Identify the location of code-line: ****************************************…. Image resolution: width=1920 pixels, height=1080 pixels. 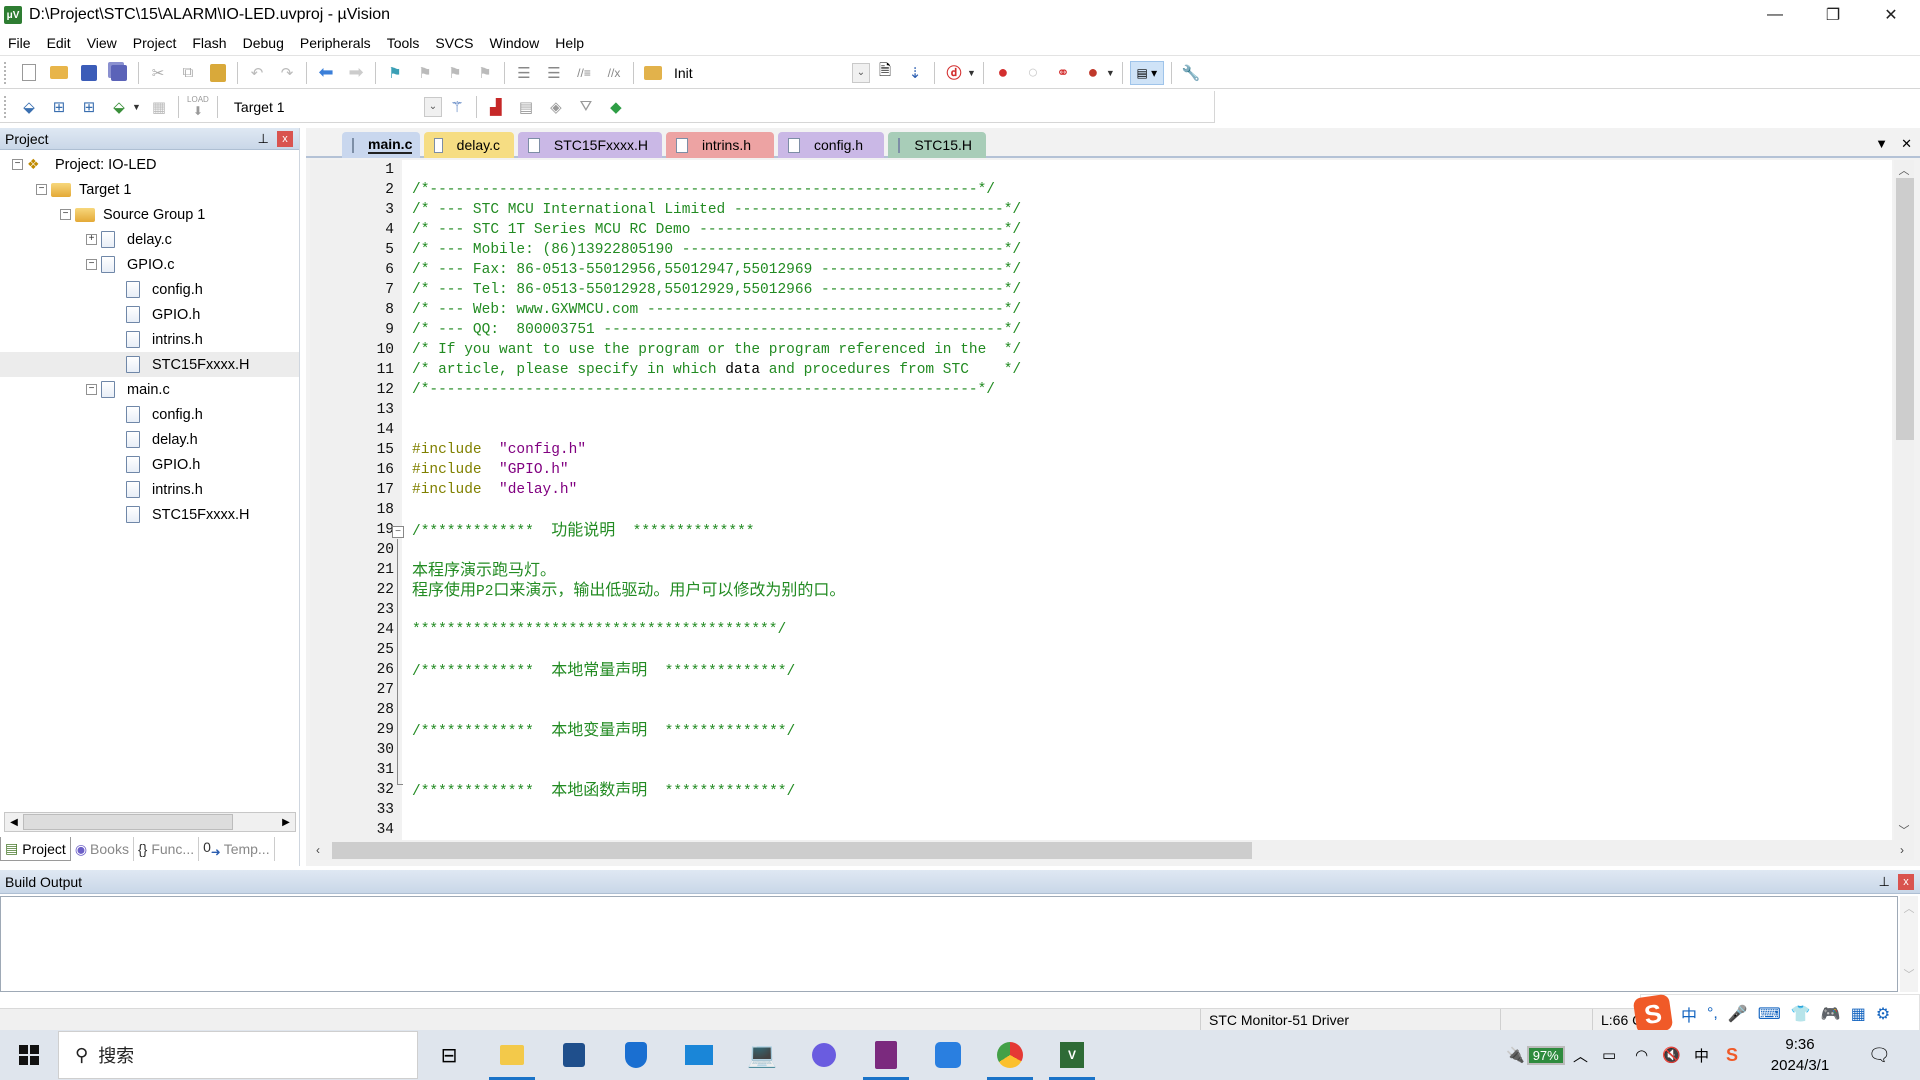
(1147, 630).